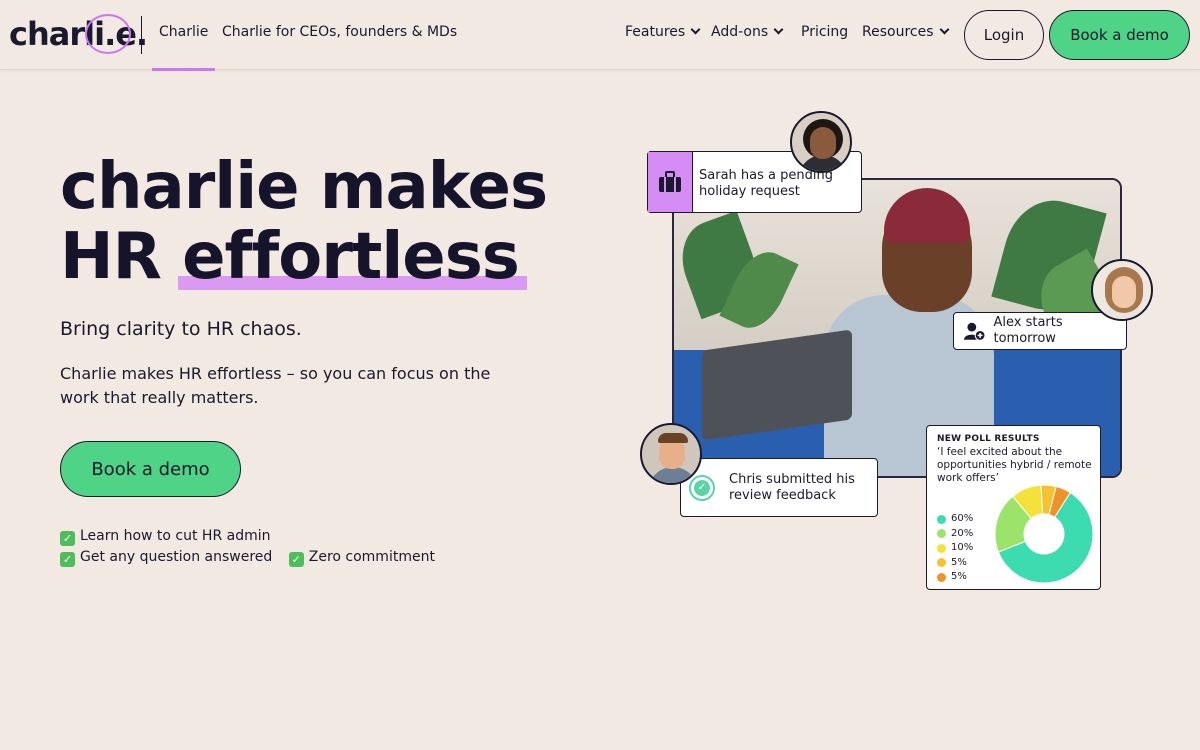  Describe the element at coordinates (824, 32) in the screenshot. I see `nav-link-pricing: Pricing` at that location.